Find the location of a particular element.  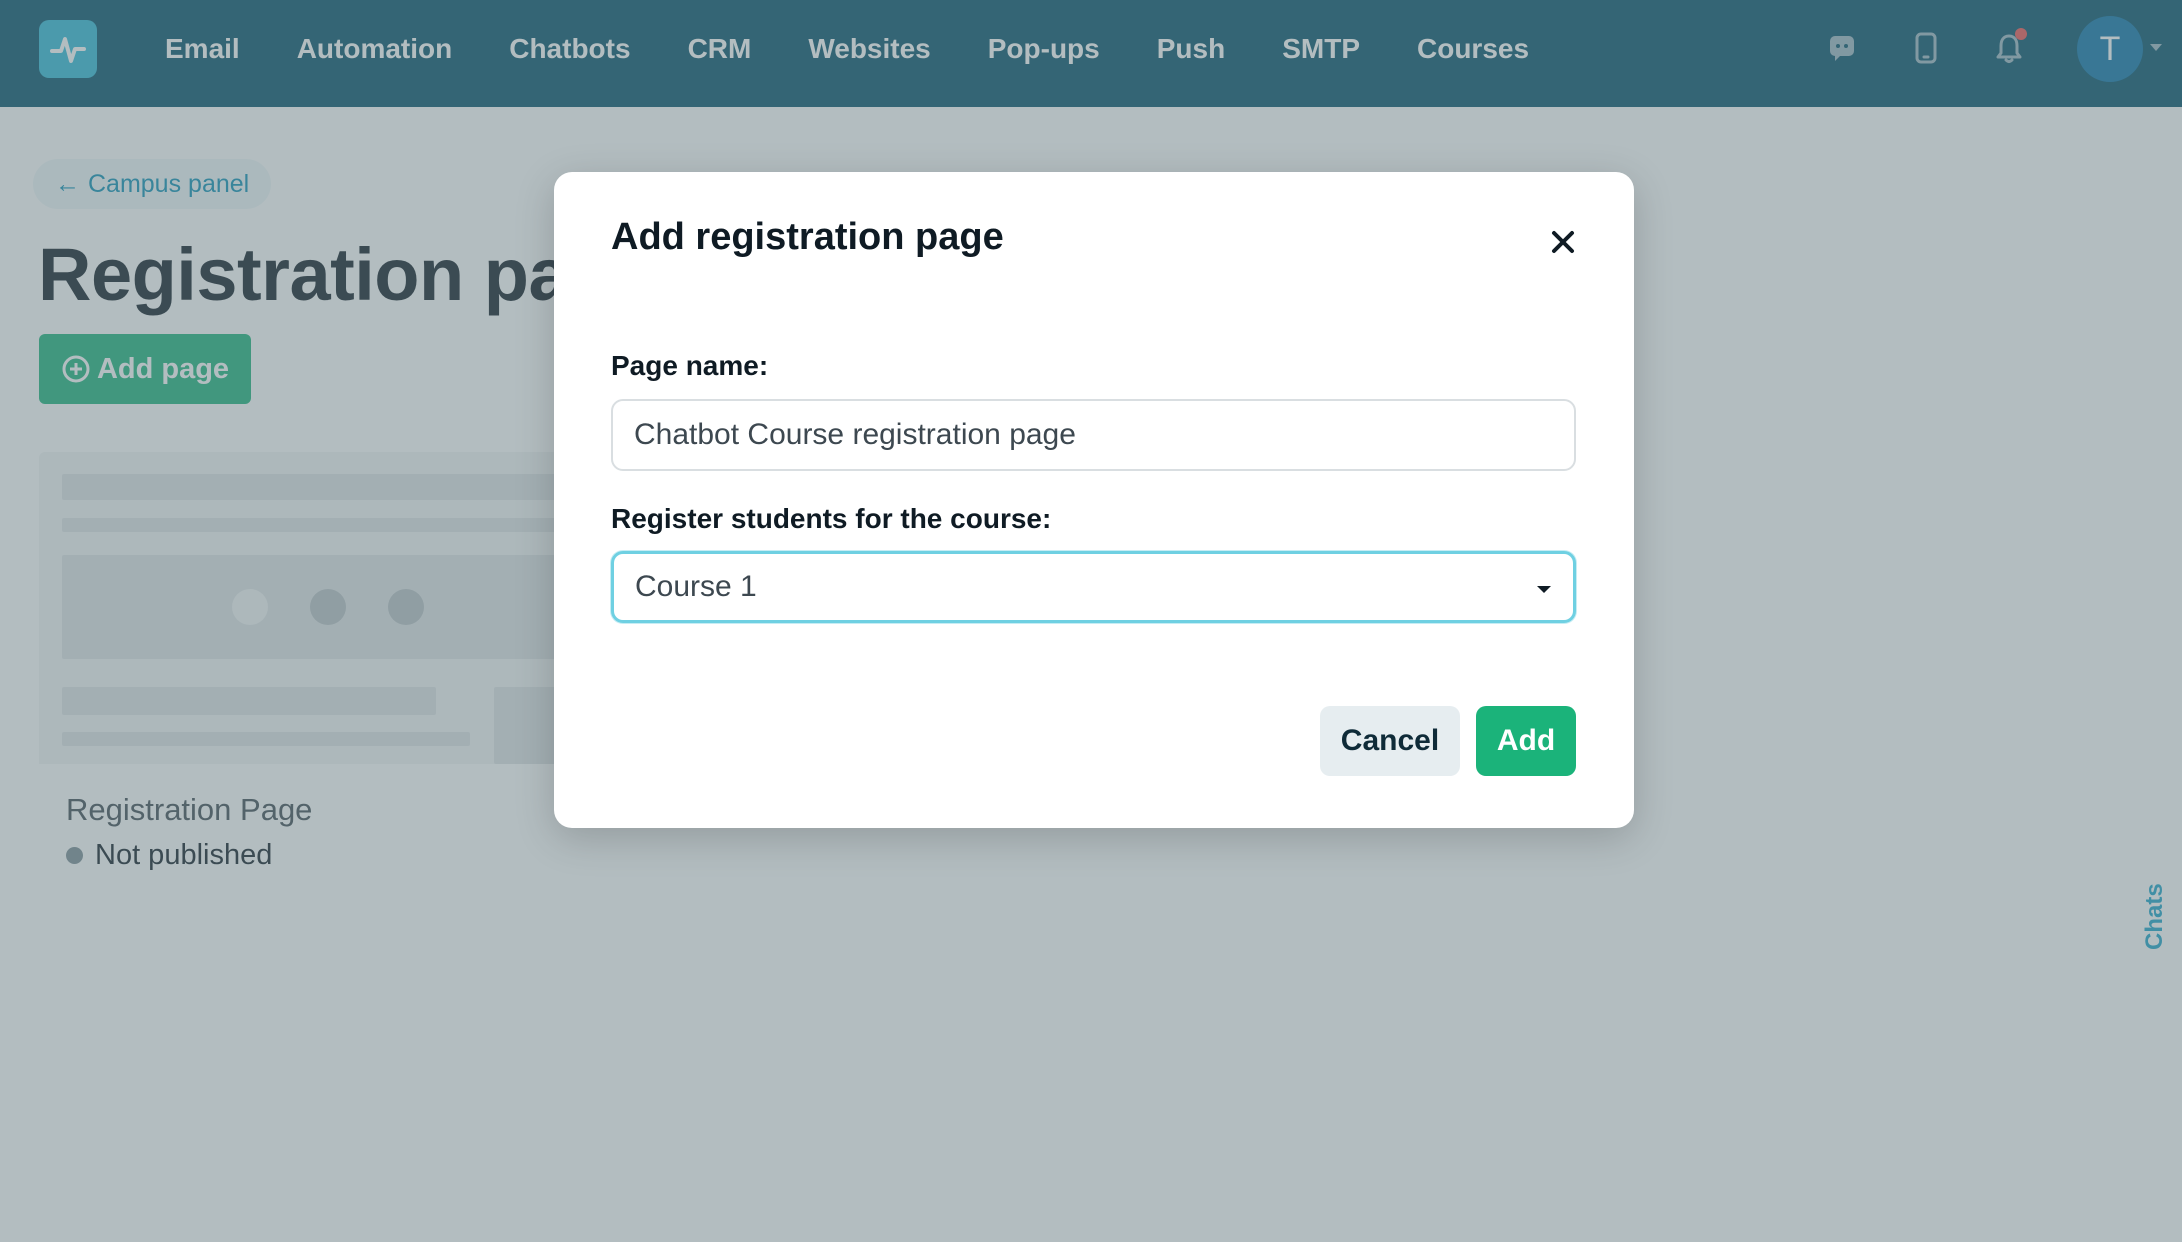

chevron-down-icon is located at coordinates (1544, 589).